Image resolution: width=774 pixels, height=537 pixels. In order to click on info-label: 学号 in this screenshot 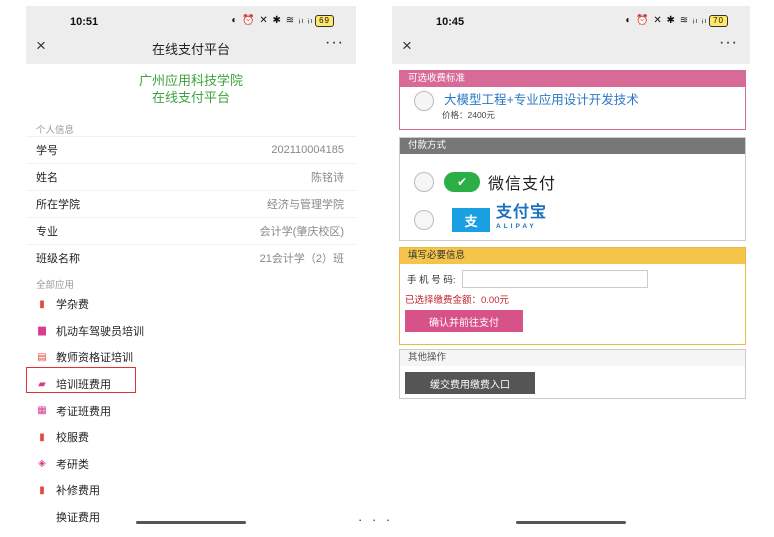, I will do `click(47, 151)`.